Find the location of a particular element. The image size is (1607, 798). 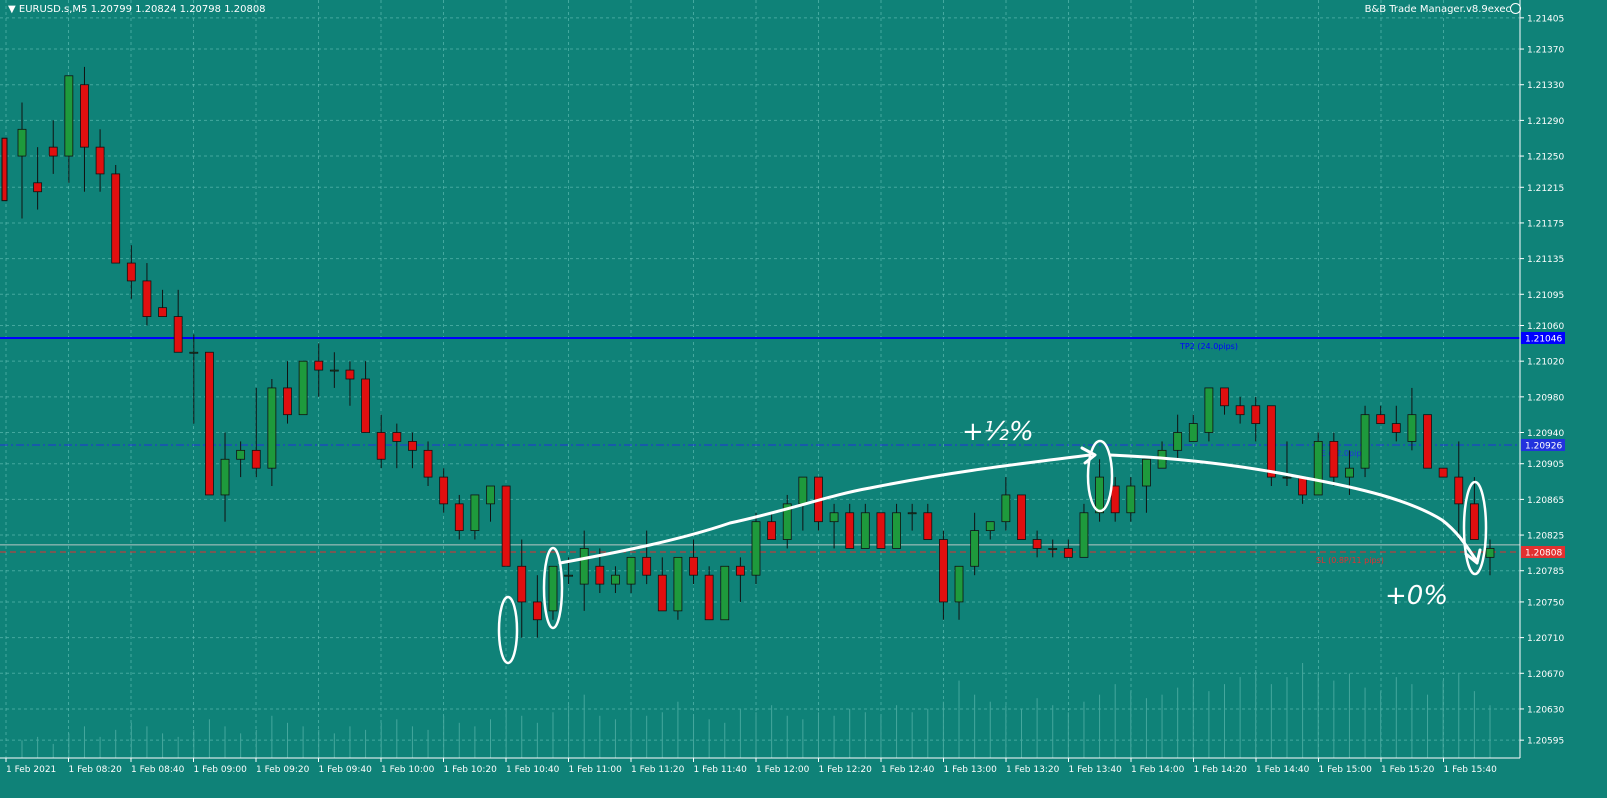

x-tick-label-13: 1 Feb 12:20 is located at coordinates (846, 770).